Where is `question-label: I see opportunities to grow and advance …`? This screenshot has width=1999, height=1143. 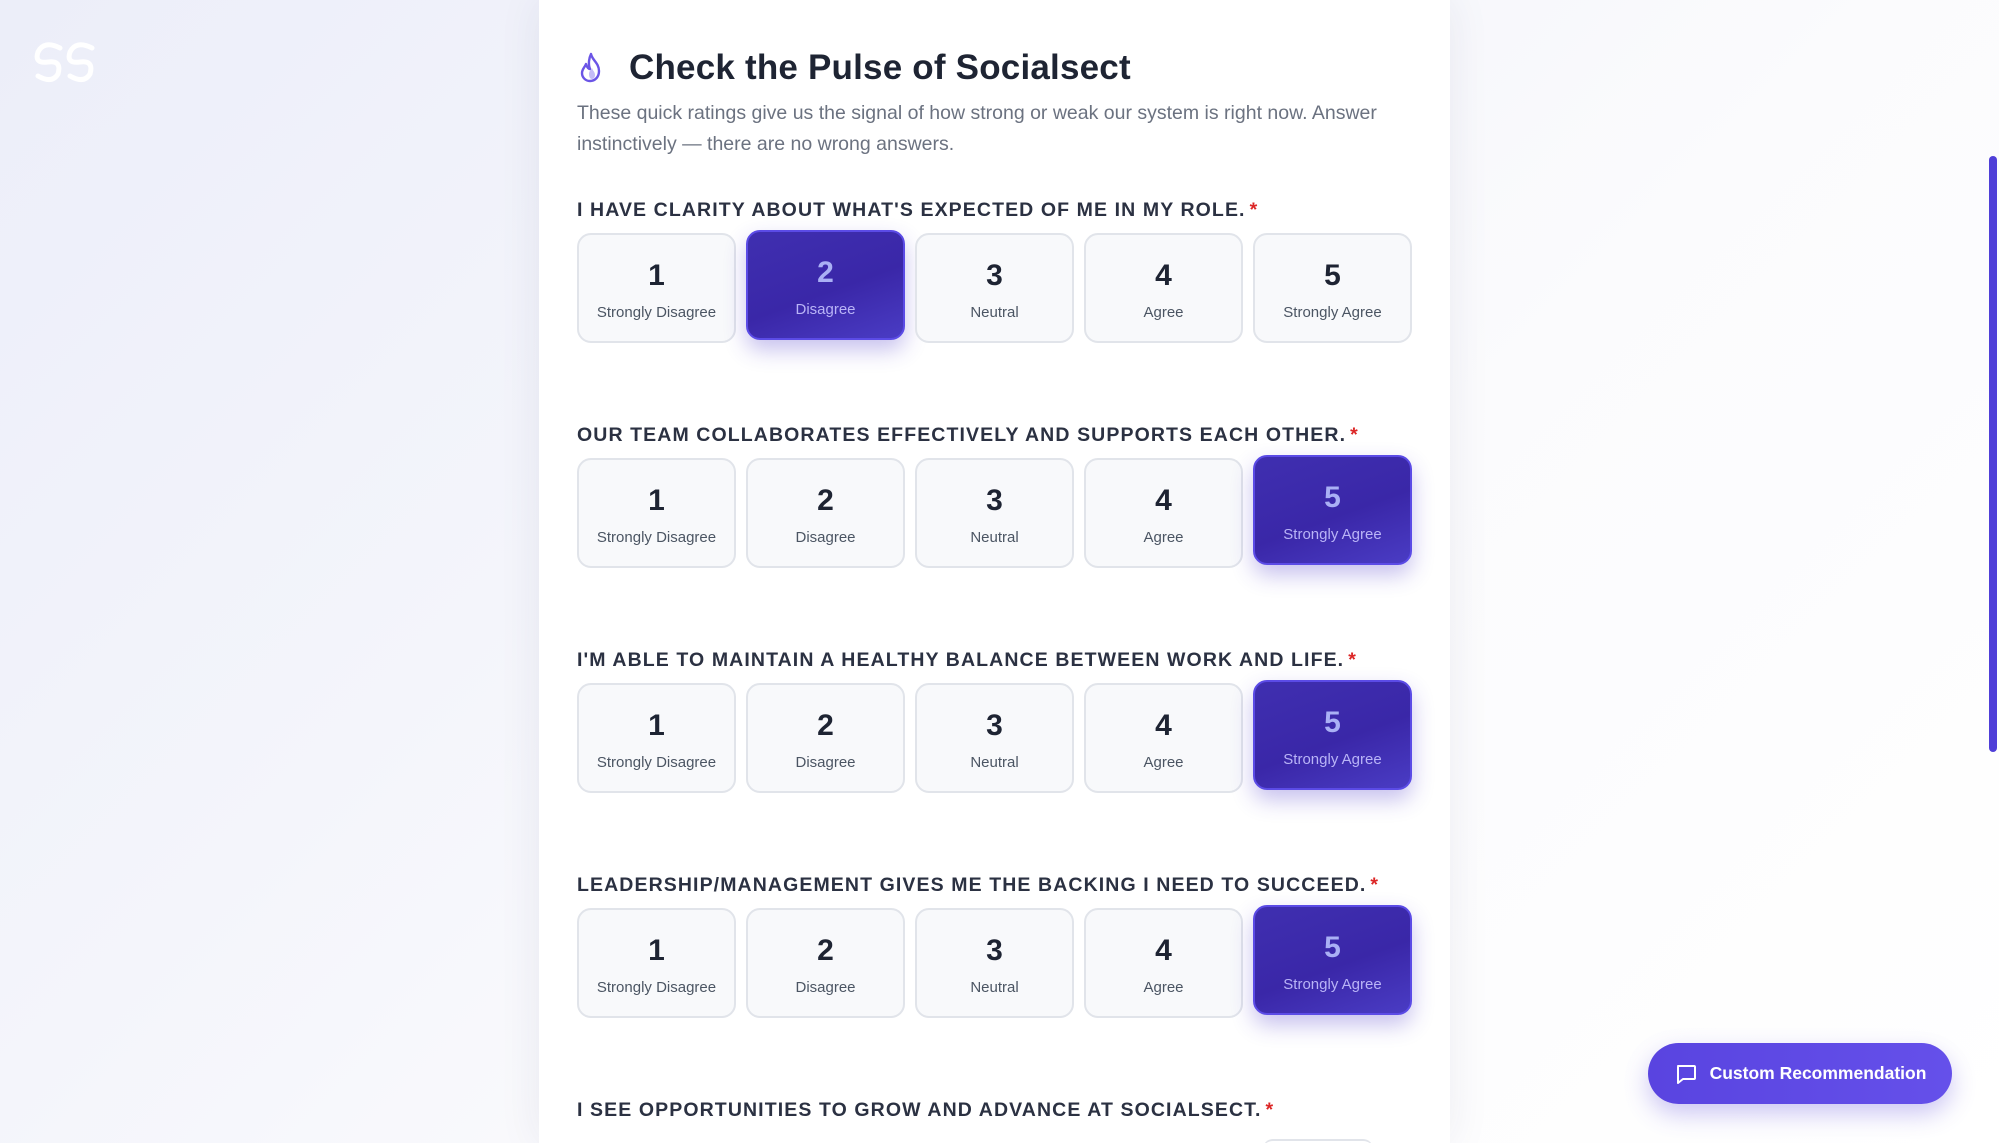 question-label: I see opportunities to grow and advance … is located at coordinates (997, 1110).